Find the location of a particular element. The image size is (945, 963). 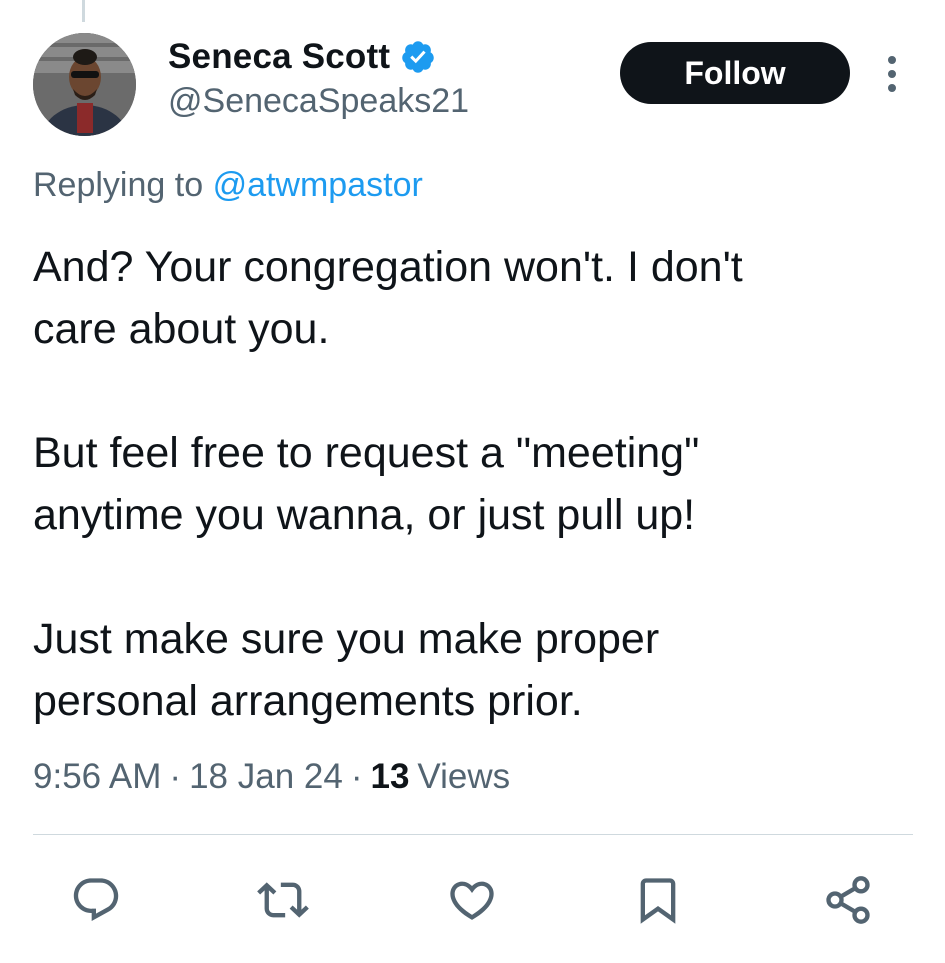

replying-to-mention-link: @atwmpastor is located at coordinates (318, 185).